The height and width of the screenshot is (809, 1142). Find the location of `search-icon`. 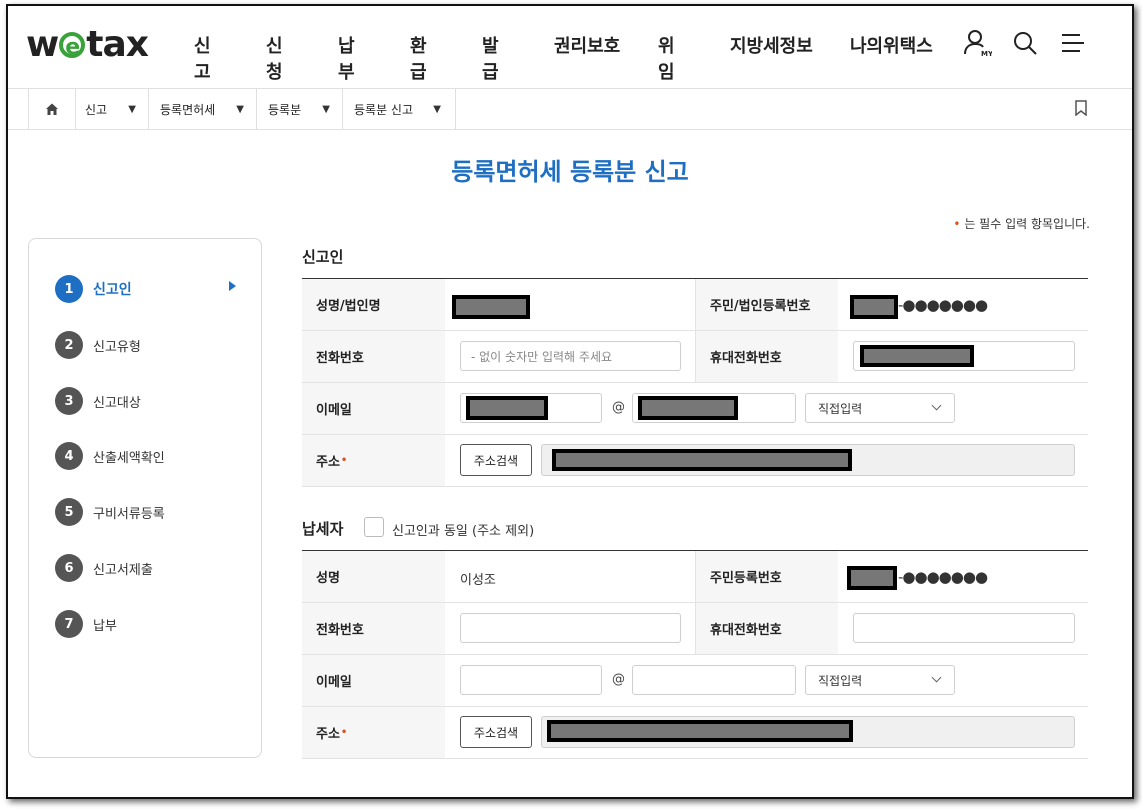

search-icon is located at coordinates (1025, 43).